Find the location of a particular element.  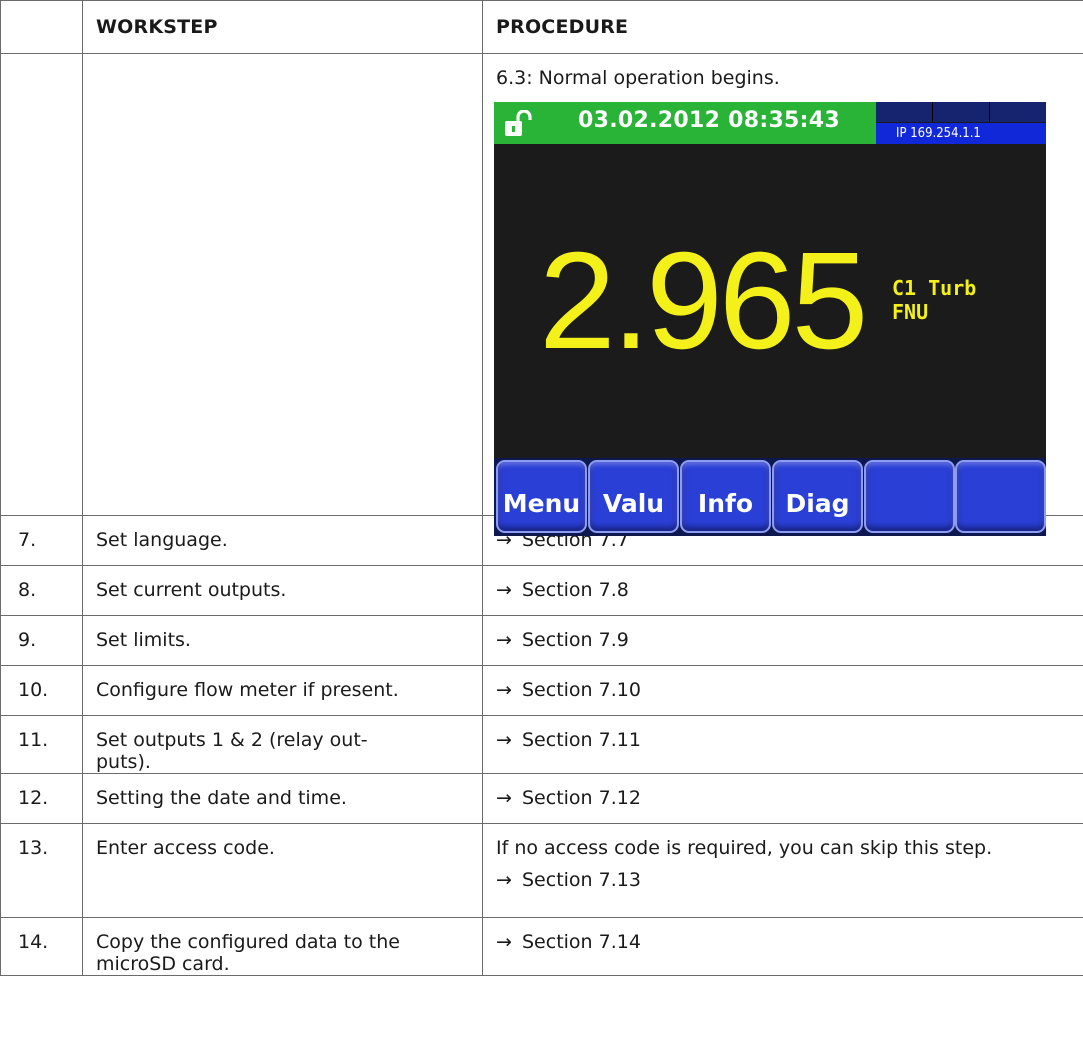

workstep-text: Set limits. is located at coordinates (143, 640).